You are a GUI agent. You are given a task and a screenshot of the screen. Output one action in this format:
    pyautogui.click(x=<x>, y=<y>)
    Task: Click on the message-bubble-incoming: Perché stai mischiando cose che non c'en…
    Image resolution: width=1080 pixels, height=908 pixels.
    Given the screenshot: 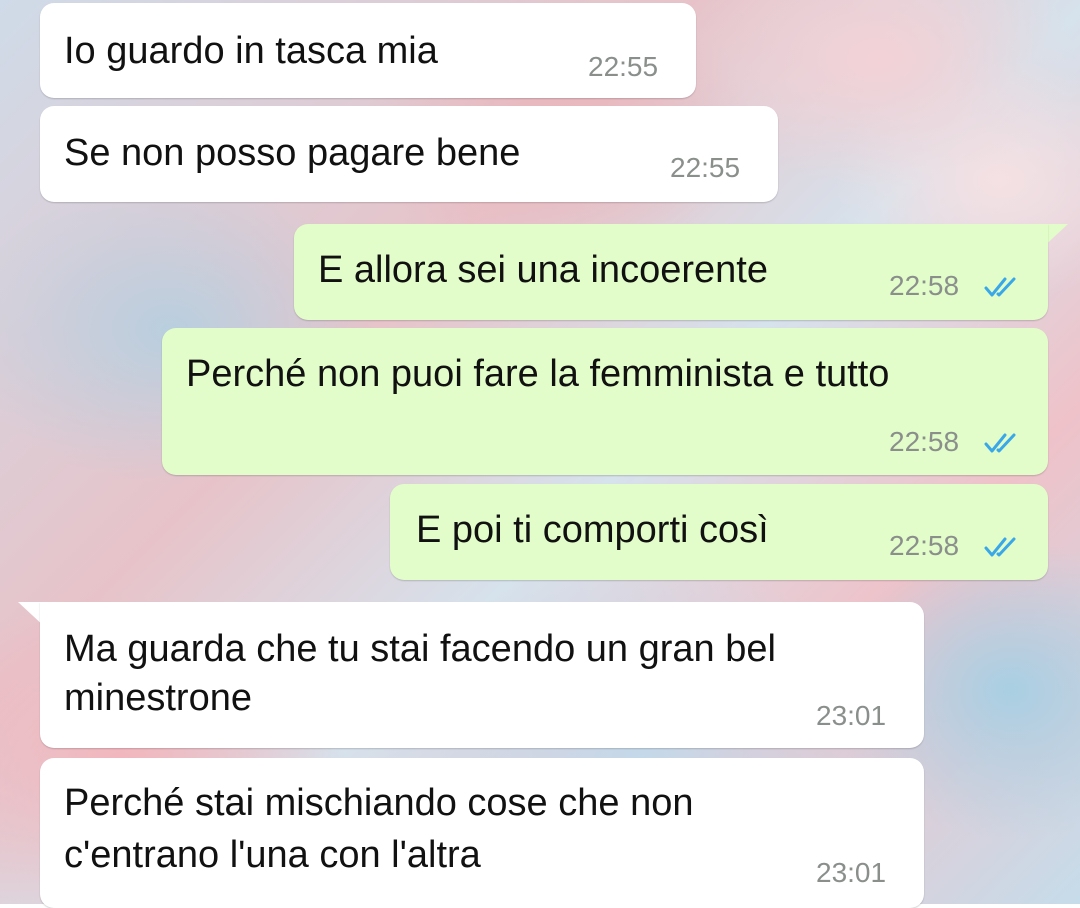 What is the action you would take?
    pyautogui.click(x=482, y=833)
    